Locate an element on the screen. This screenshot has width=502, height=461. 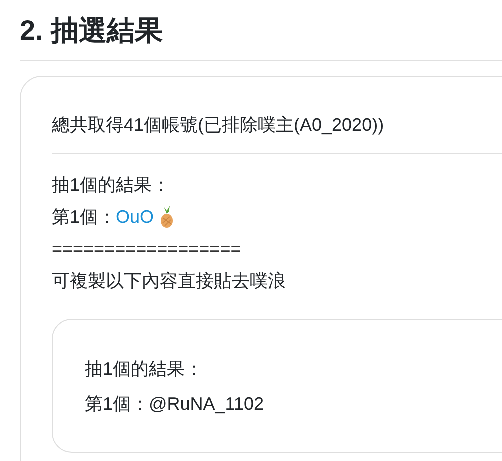
copy-line: 抽1個的結果： is located at coordinates (144, 369).